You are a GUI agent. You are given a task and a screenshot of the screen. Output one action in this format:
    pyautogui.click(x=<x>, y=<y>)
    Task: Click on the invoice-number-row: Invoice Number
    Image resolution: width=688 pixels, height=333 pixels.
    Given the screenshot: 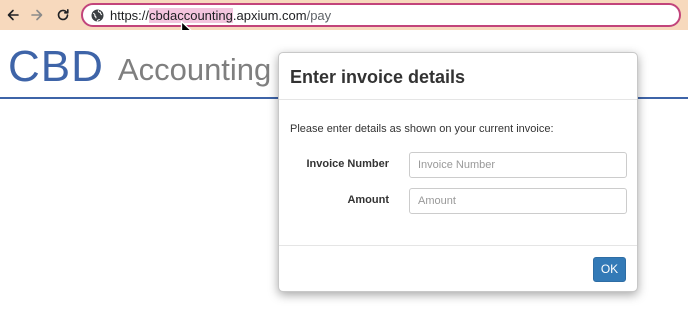 What is the action you would take?
    pyautogui.click(x=458, y=165)
    